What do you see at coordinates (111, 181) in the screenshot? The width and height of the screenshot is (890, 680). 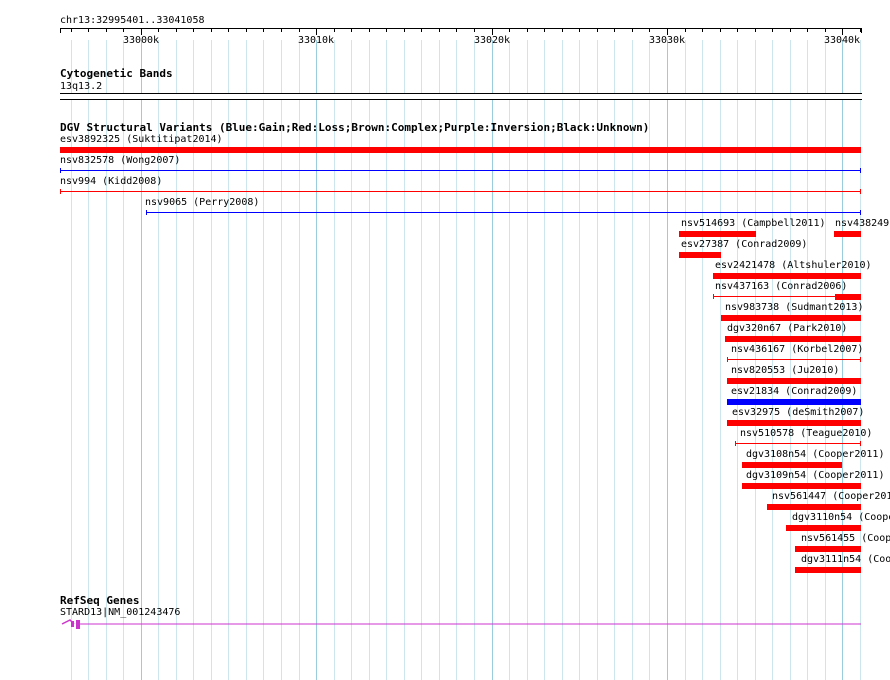 I see `sv-feature-label: nsv994 (Kidd2008)` at bounding box center [111, 181].